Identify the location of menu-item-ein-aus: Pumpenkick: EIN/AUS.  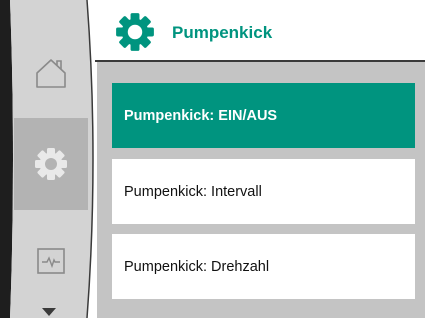
(263, 115).